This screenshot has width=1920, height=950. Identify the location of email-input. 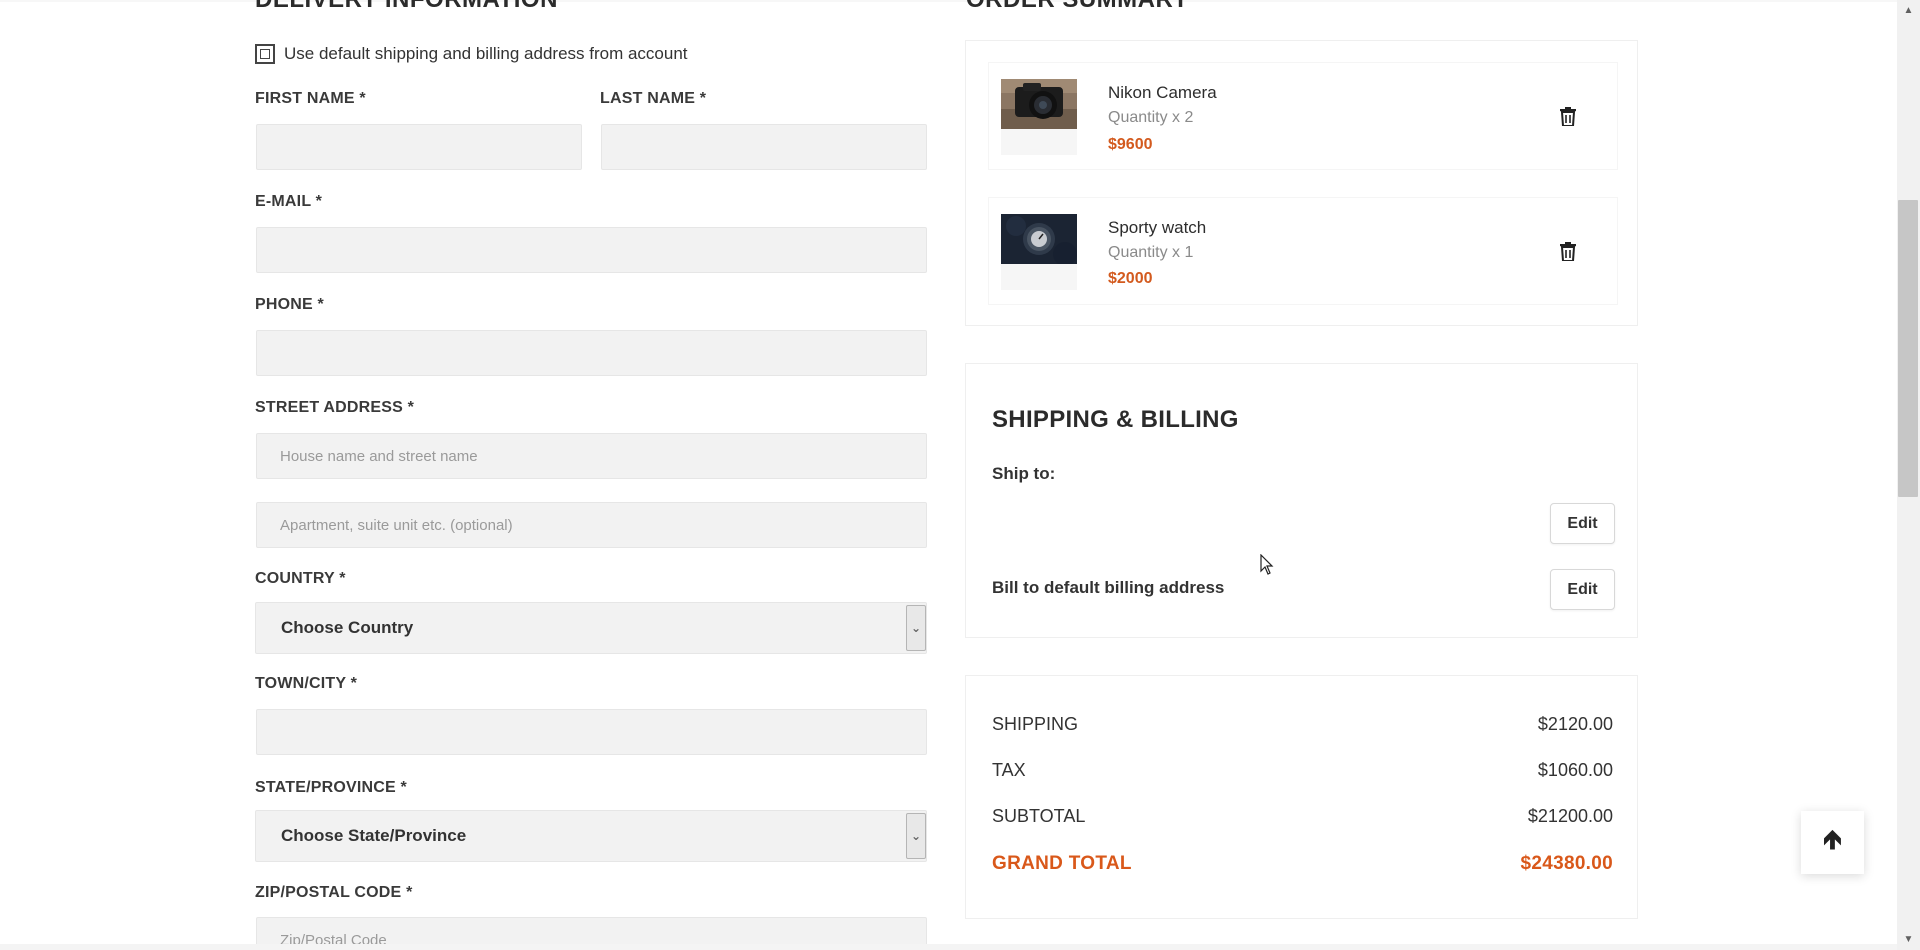
(591, 250).